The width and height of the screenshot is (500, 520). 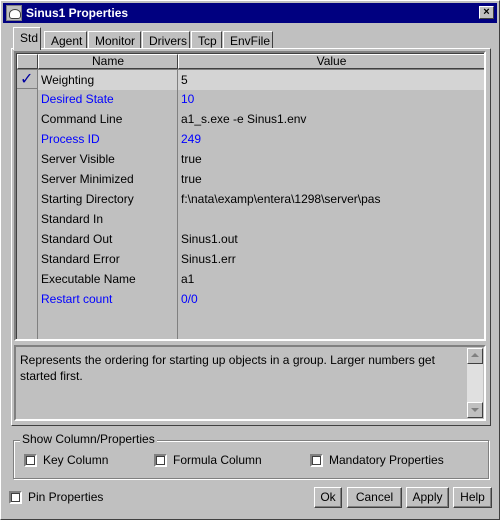 What do you see at coordinates (15, 497) in the screenshot?
I see `pin-properties-checkbox` at bounding box center [15, 497].